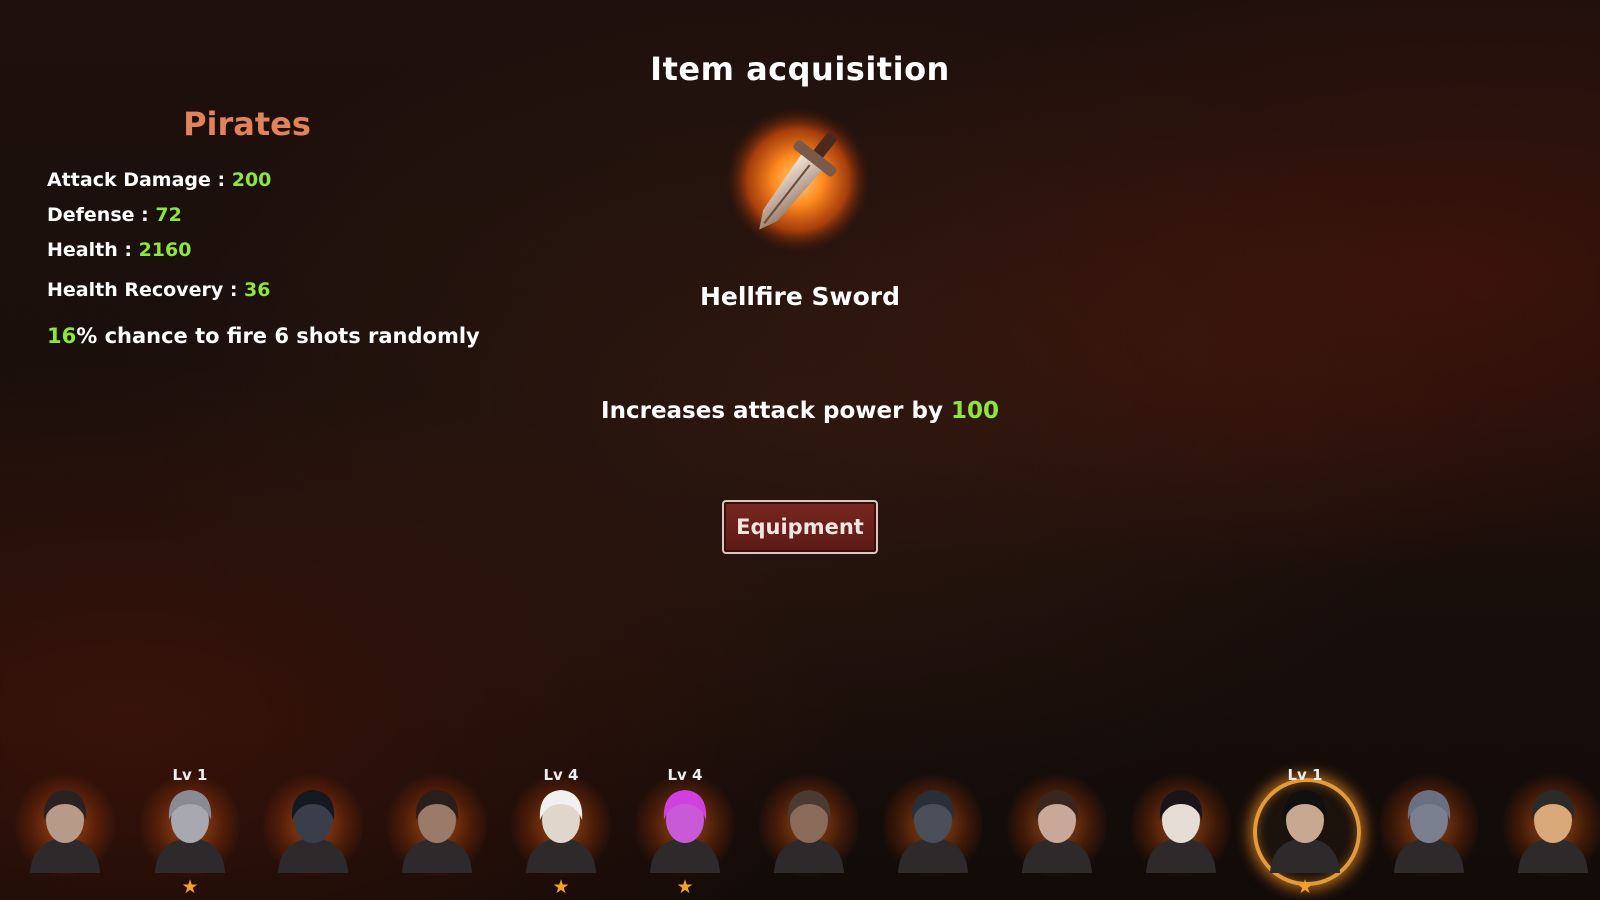 This screenshot has height=900, width=1600. I want to click on skill-text: % chance to fire 6 shots randomly, so click(278, 336).